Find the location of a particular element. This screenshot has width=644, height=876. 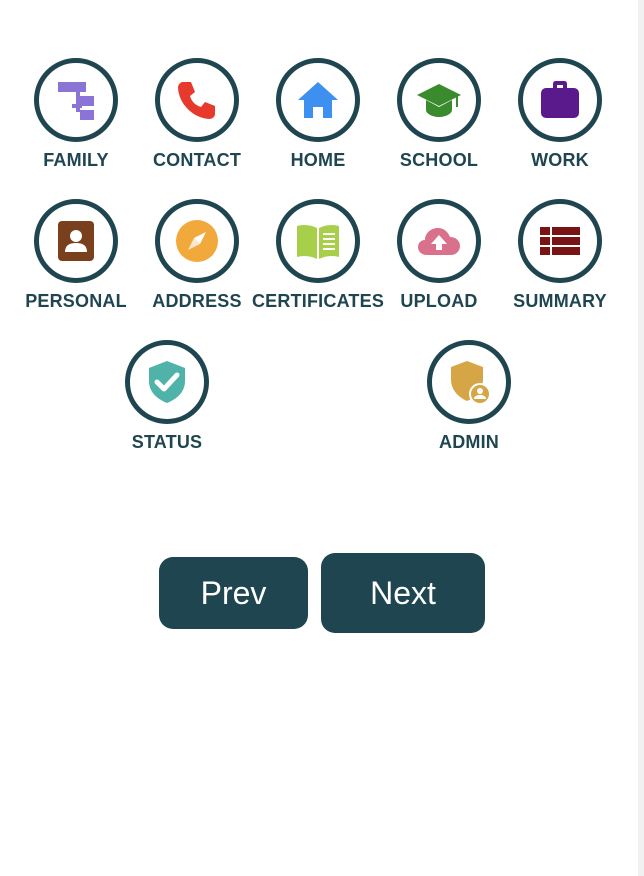

upload-circle is located at coordinates (439, 241).